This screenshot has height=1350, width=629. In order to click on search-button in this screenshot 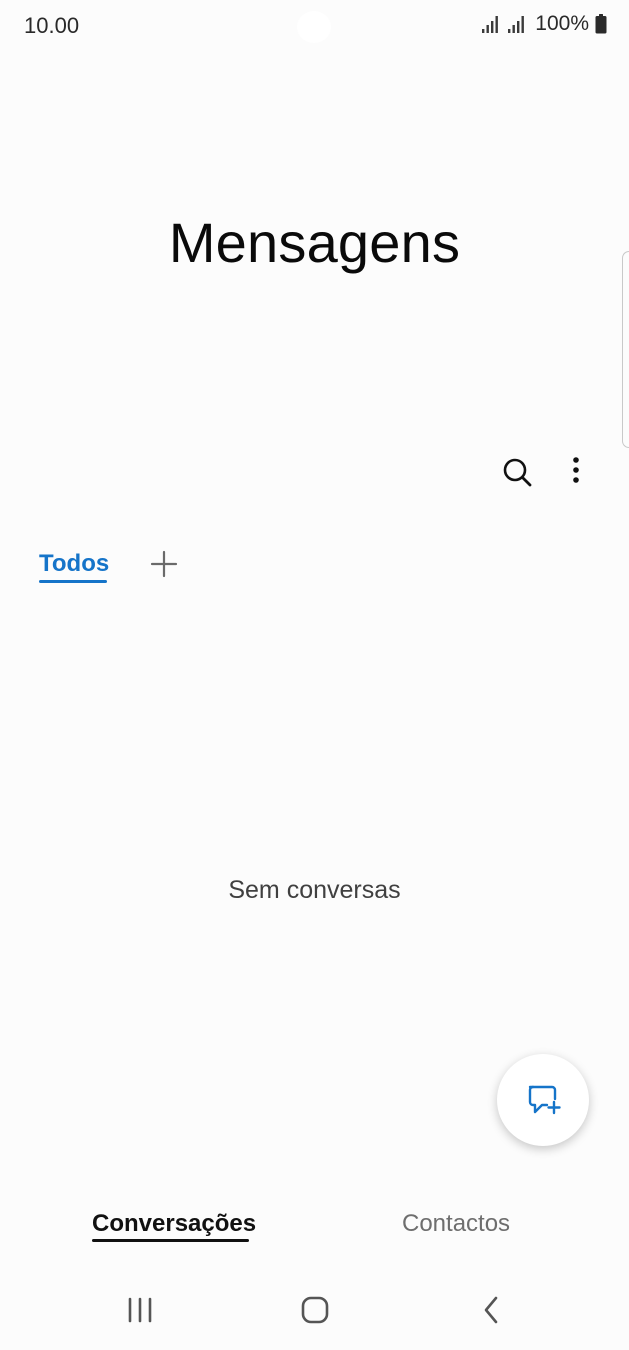, I will do `click(517, 472)`.